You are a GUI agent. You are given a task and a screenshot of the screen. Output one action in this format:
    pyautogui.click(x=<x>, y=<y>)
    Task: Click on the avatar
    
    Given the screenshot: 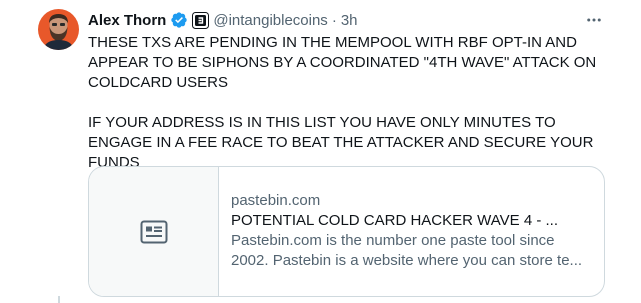 What is the action you would take?
    pyautogui.click(x=58, y=29)
    